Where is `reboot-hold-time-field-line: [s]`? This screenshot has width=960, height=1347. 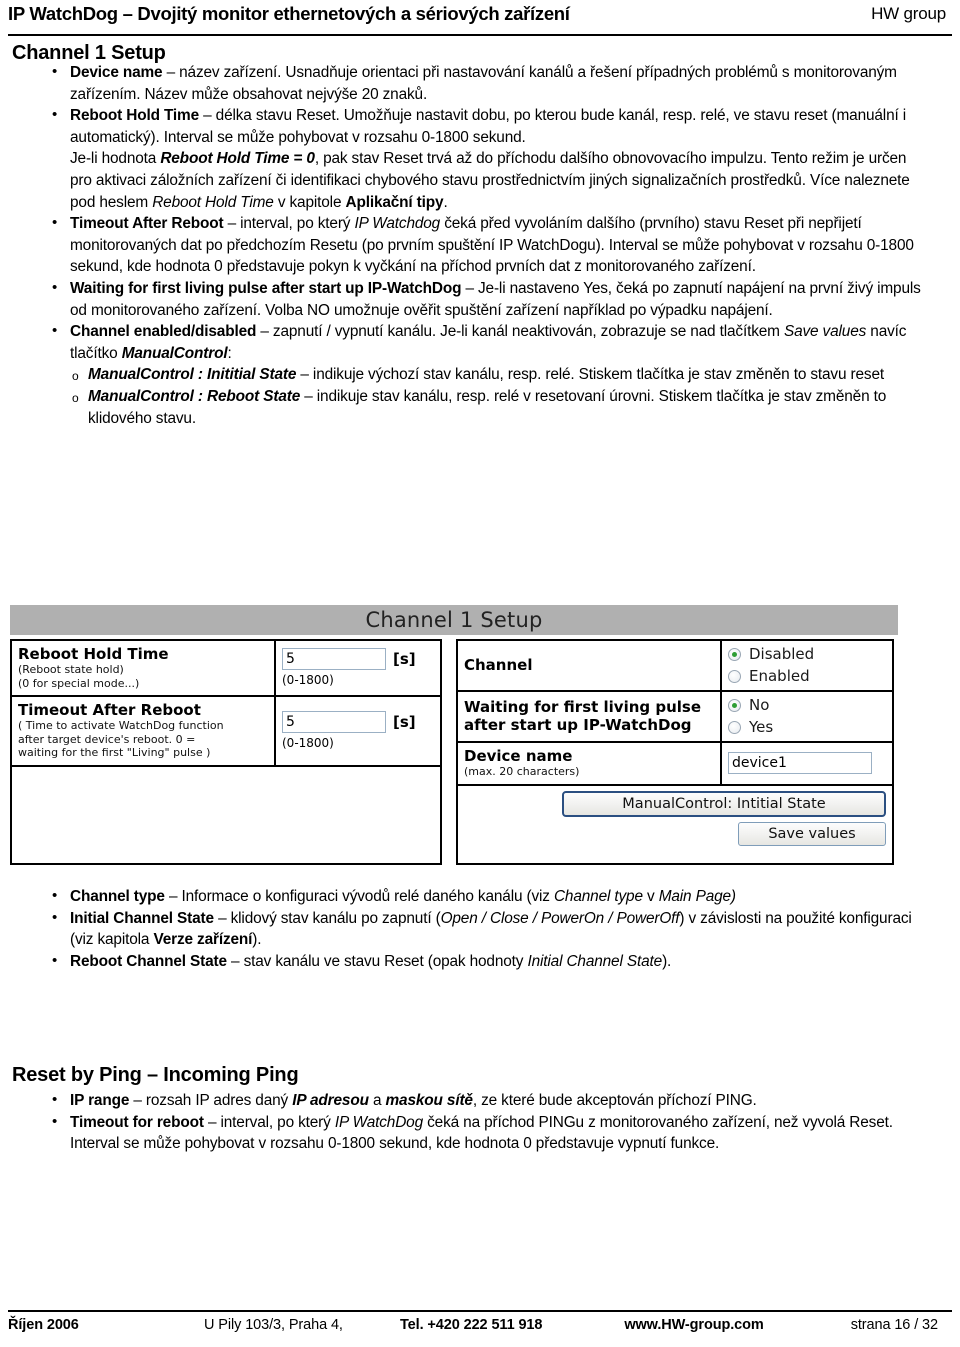 reboot-hold-time-field-line: [s] is located at coordinates (358, 659).